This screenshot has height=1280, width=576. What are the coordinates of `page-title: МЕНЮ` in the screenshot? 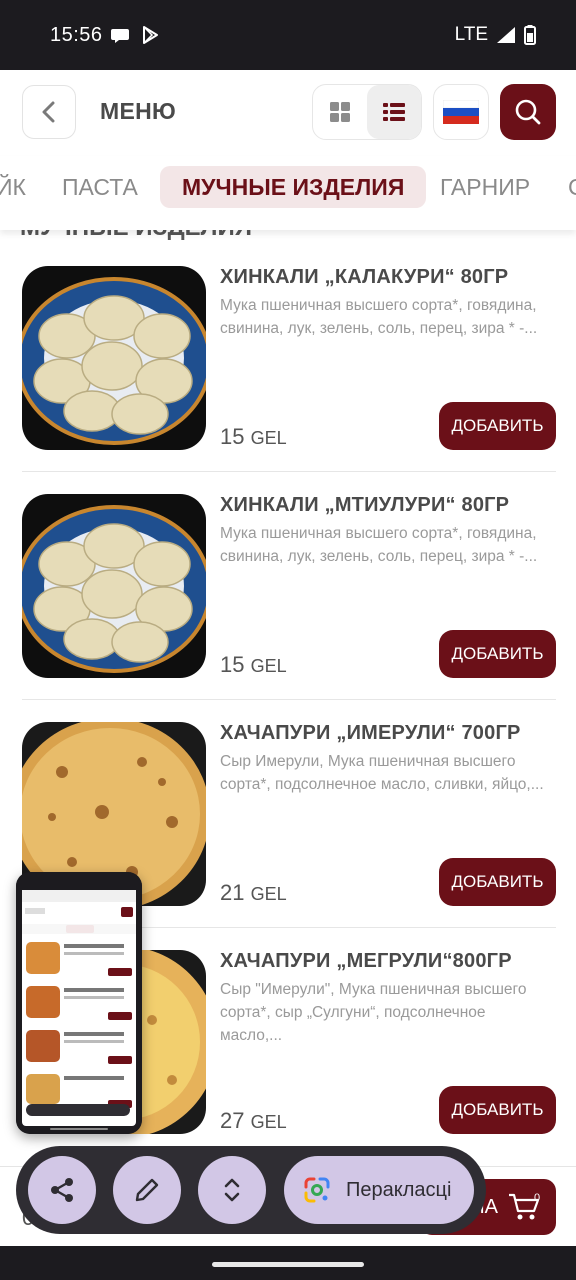 It's located at (138, 111).